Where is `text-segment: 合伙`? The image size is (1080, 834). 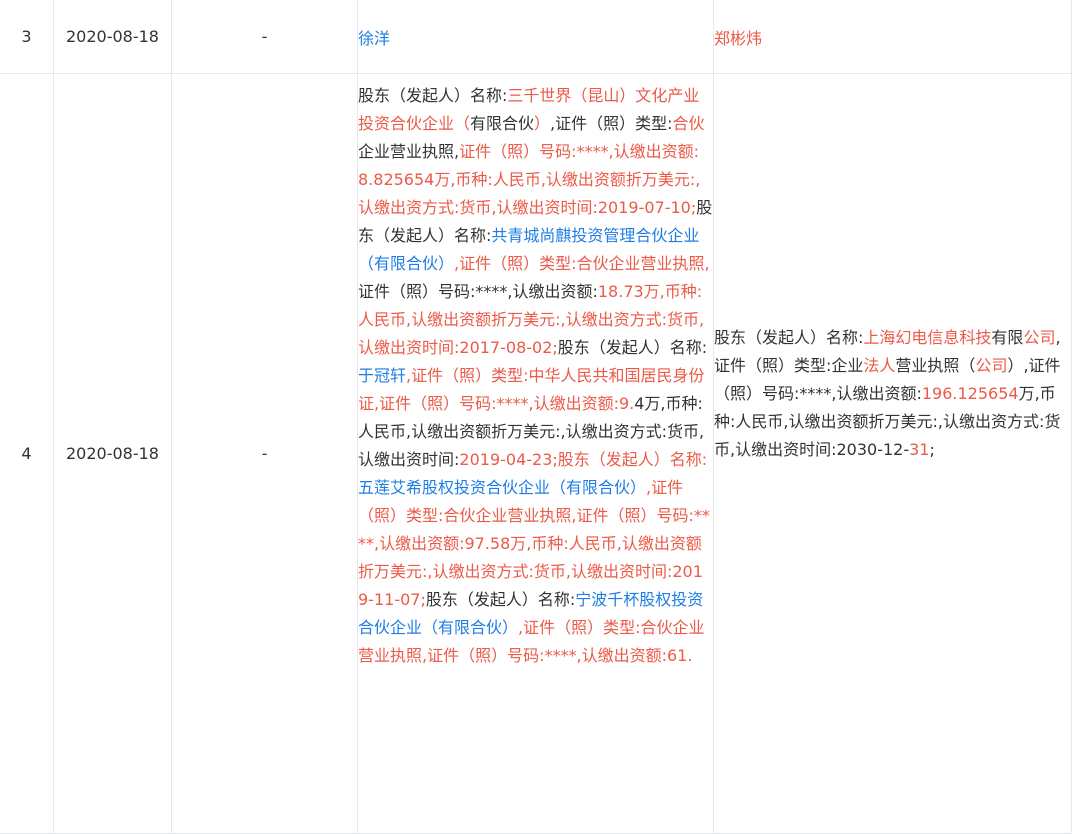 text-segment: 合伙 is located at coordinates (688, 123).